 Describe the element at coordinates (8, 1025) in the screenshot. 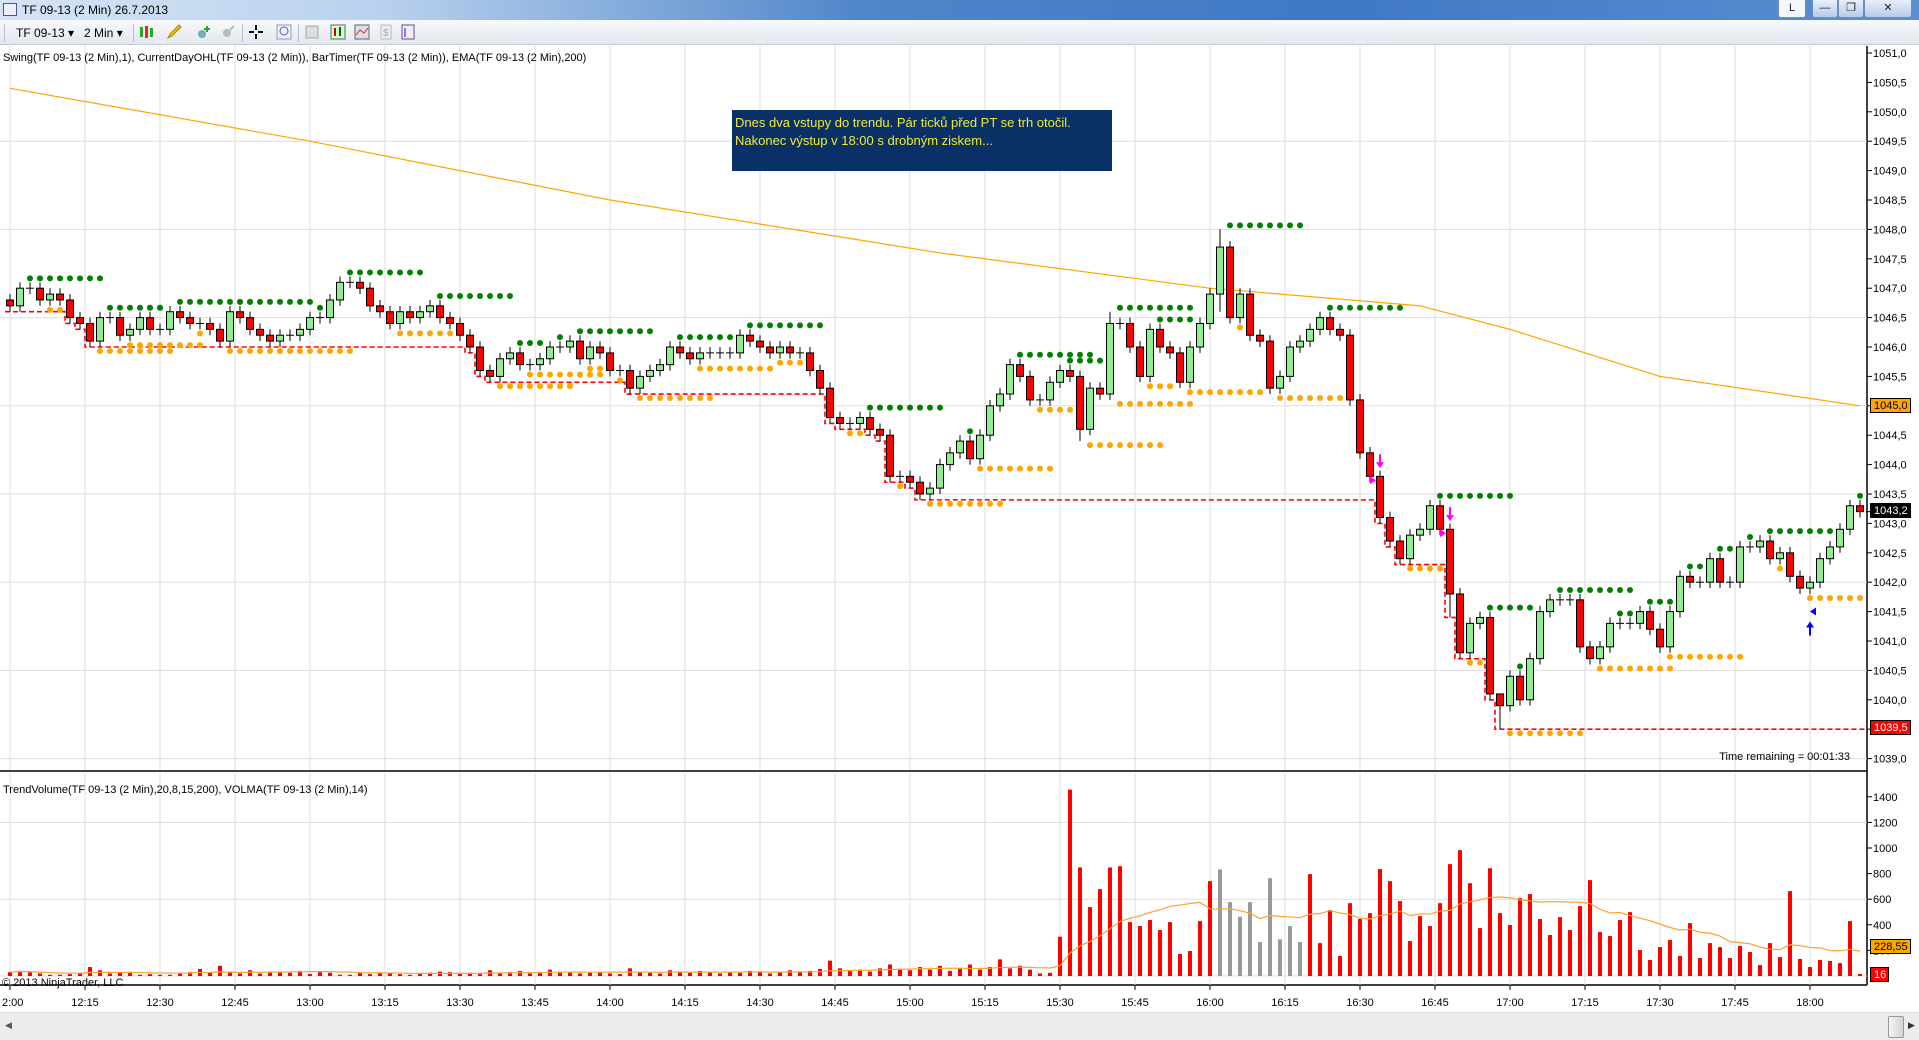

I see `scroll-left-icon: ◀` at that location.